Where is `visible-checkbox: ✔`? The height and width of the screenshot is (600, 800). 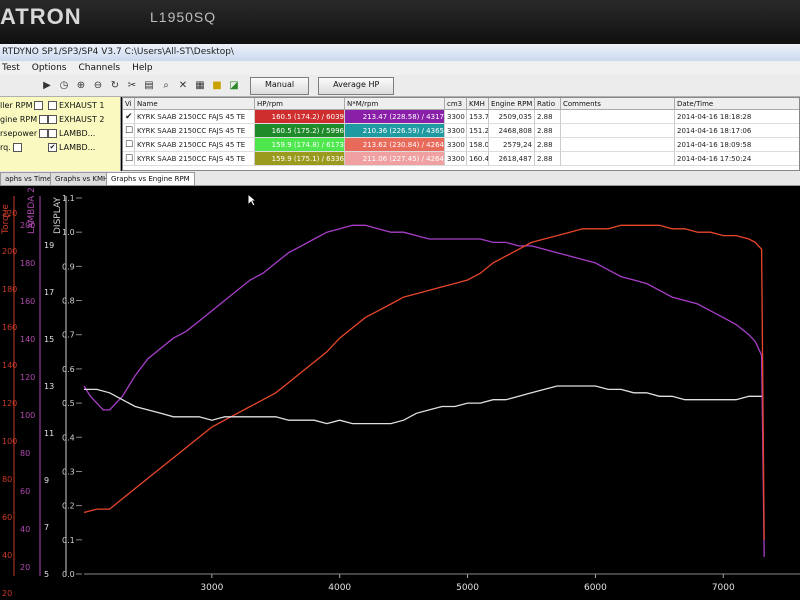
visible-checkbox: ✔ is located at coordinates (129, 117).